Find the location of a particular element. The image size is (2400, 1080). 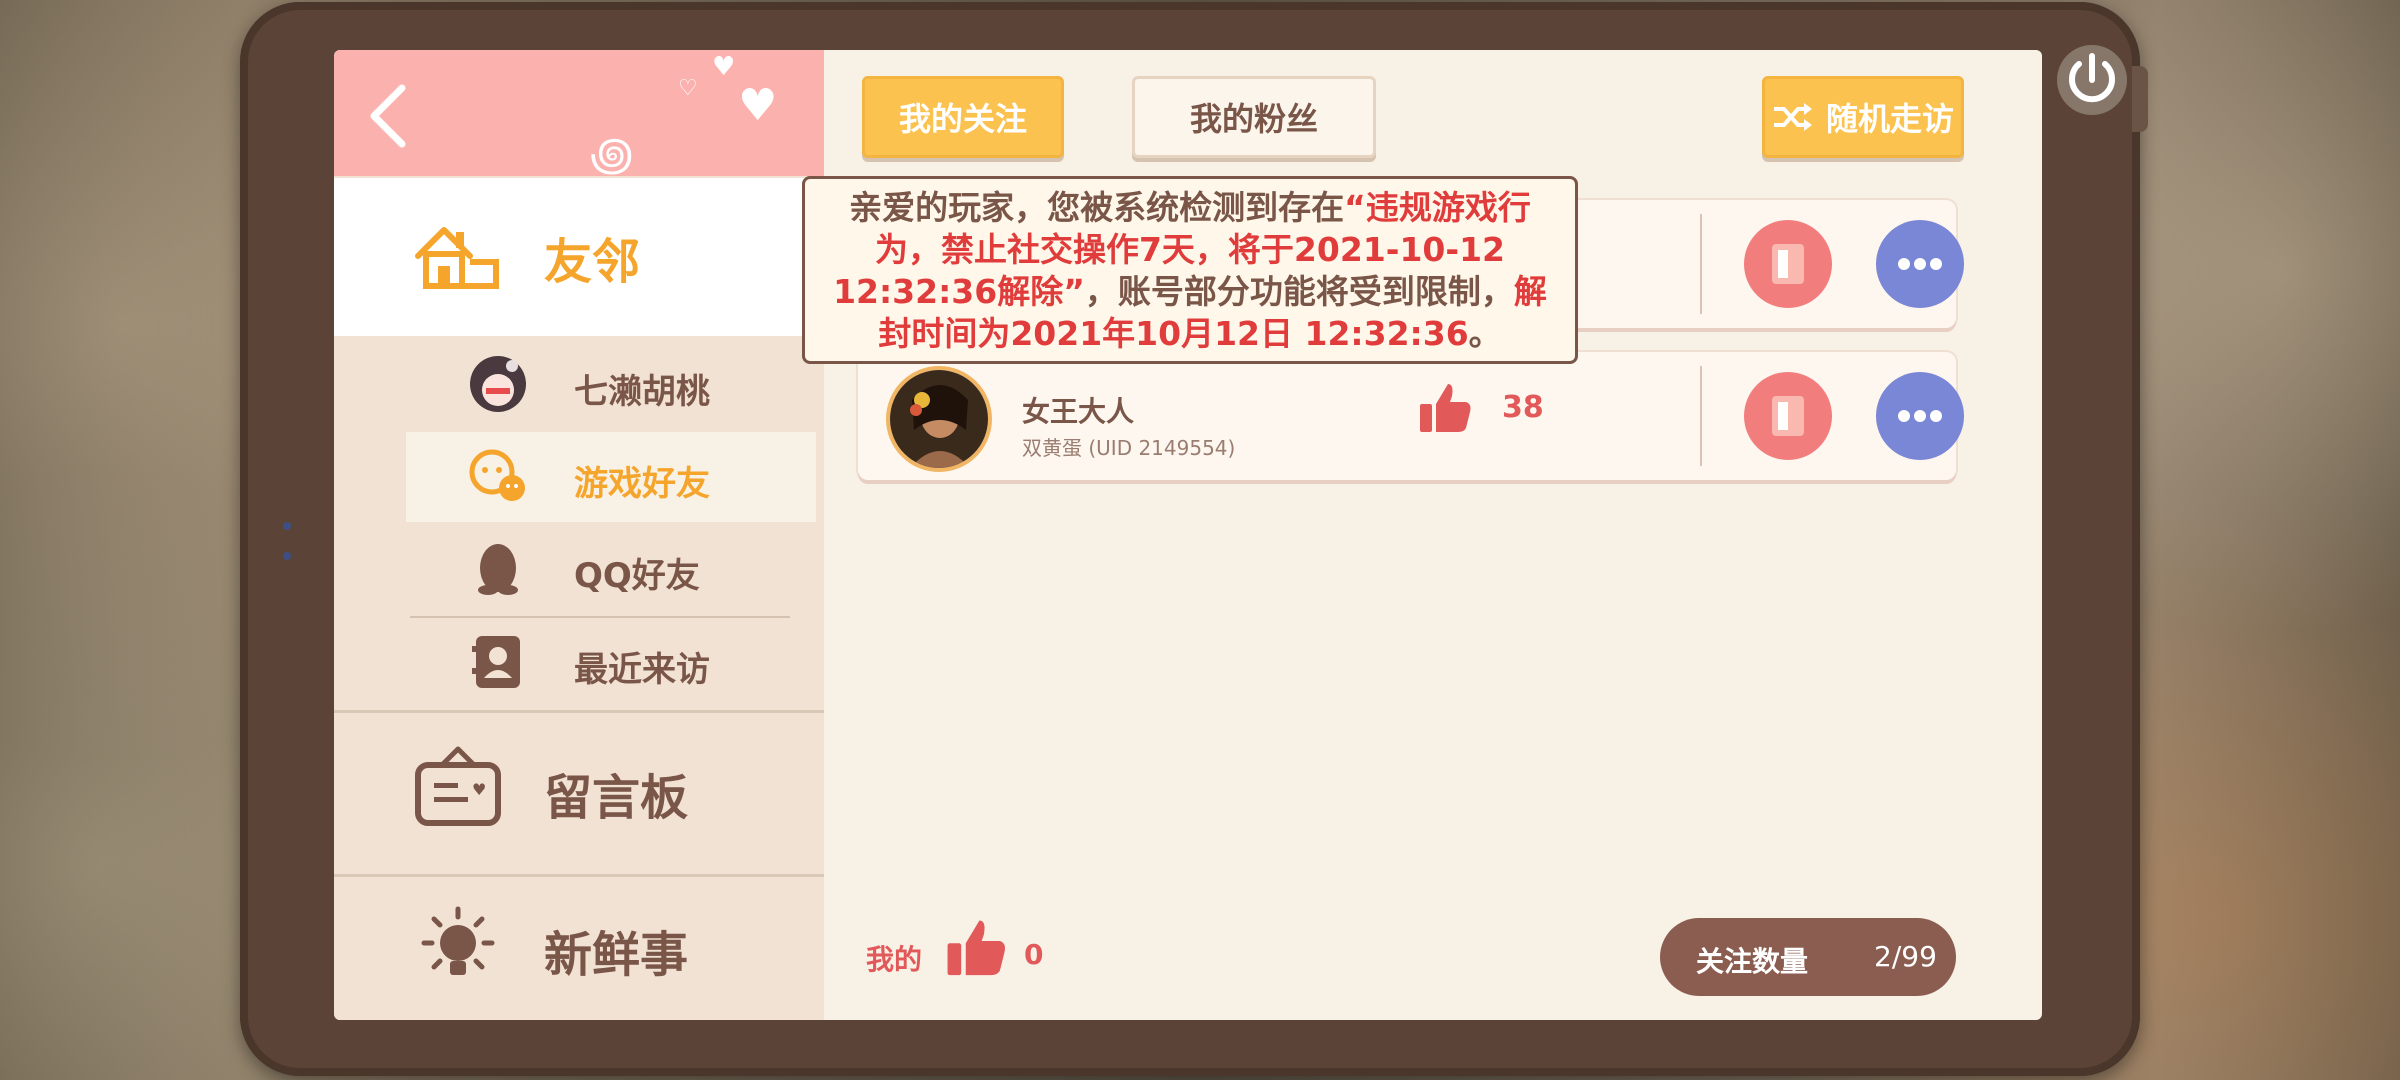

friend-name: 女王大人 is located at coordinates (1078, 411).